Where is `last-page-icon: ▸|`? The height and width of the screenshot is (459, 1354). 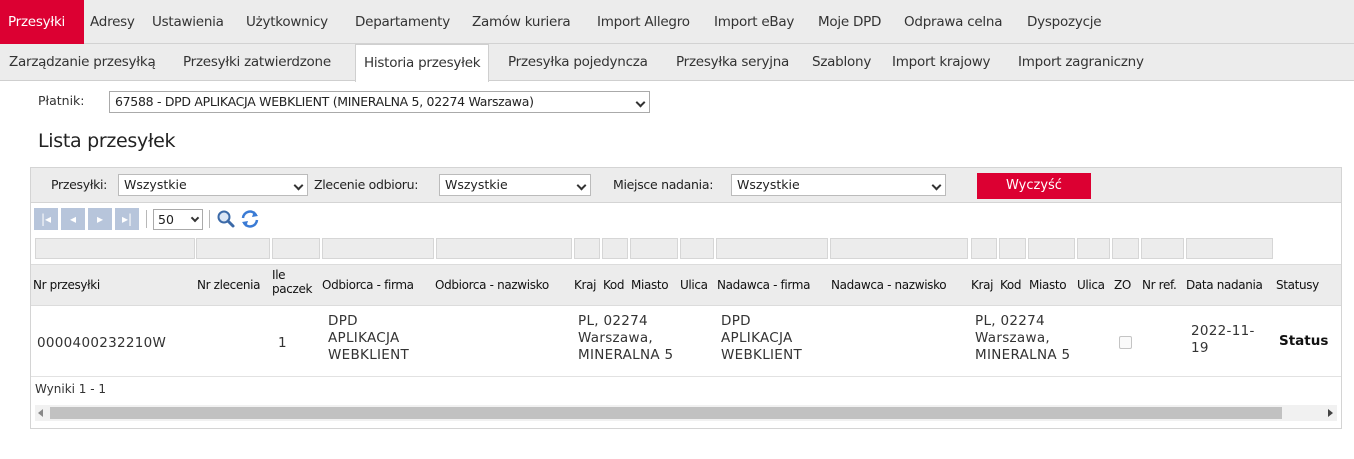
last-page-icon: ▸| is located at coordinates (127, 219).